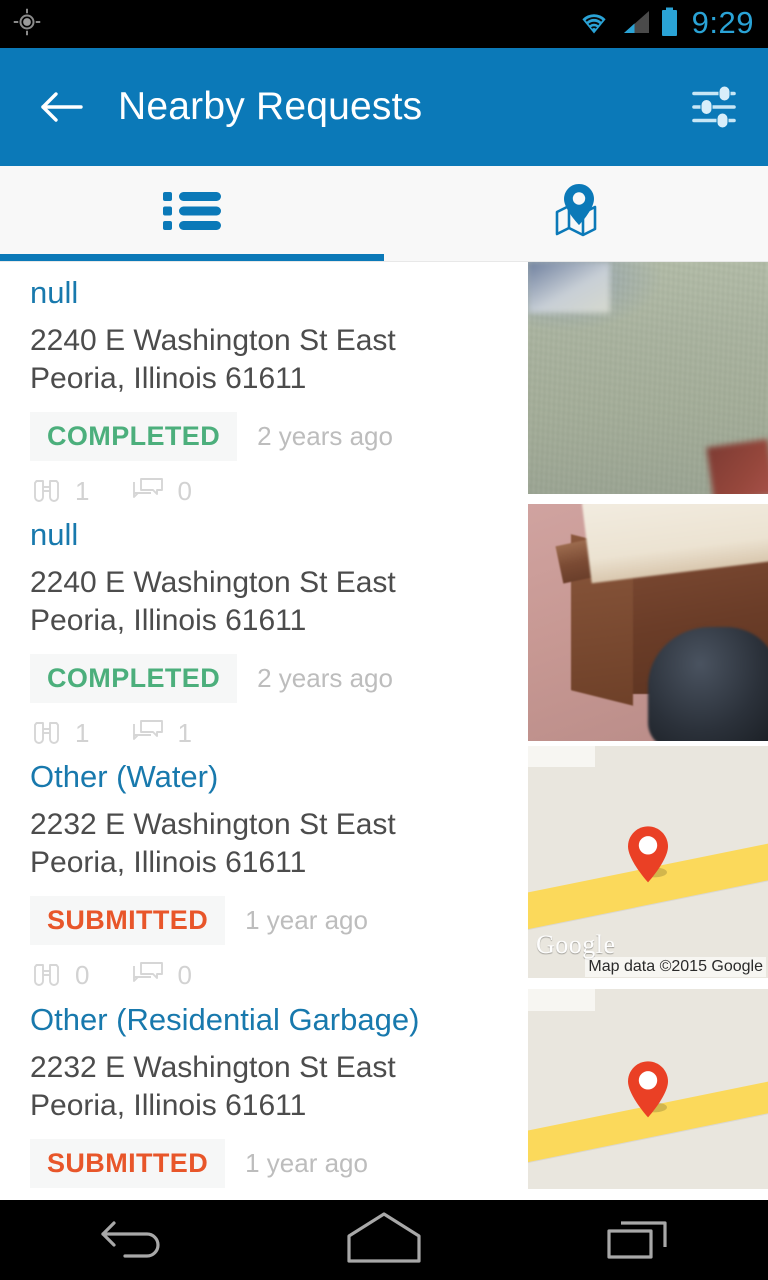 Image resolution: width=768 pixels, height=1280 pixels. I want to click on watch-count-value: 0, so click(82, 975).